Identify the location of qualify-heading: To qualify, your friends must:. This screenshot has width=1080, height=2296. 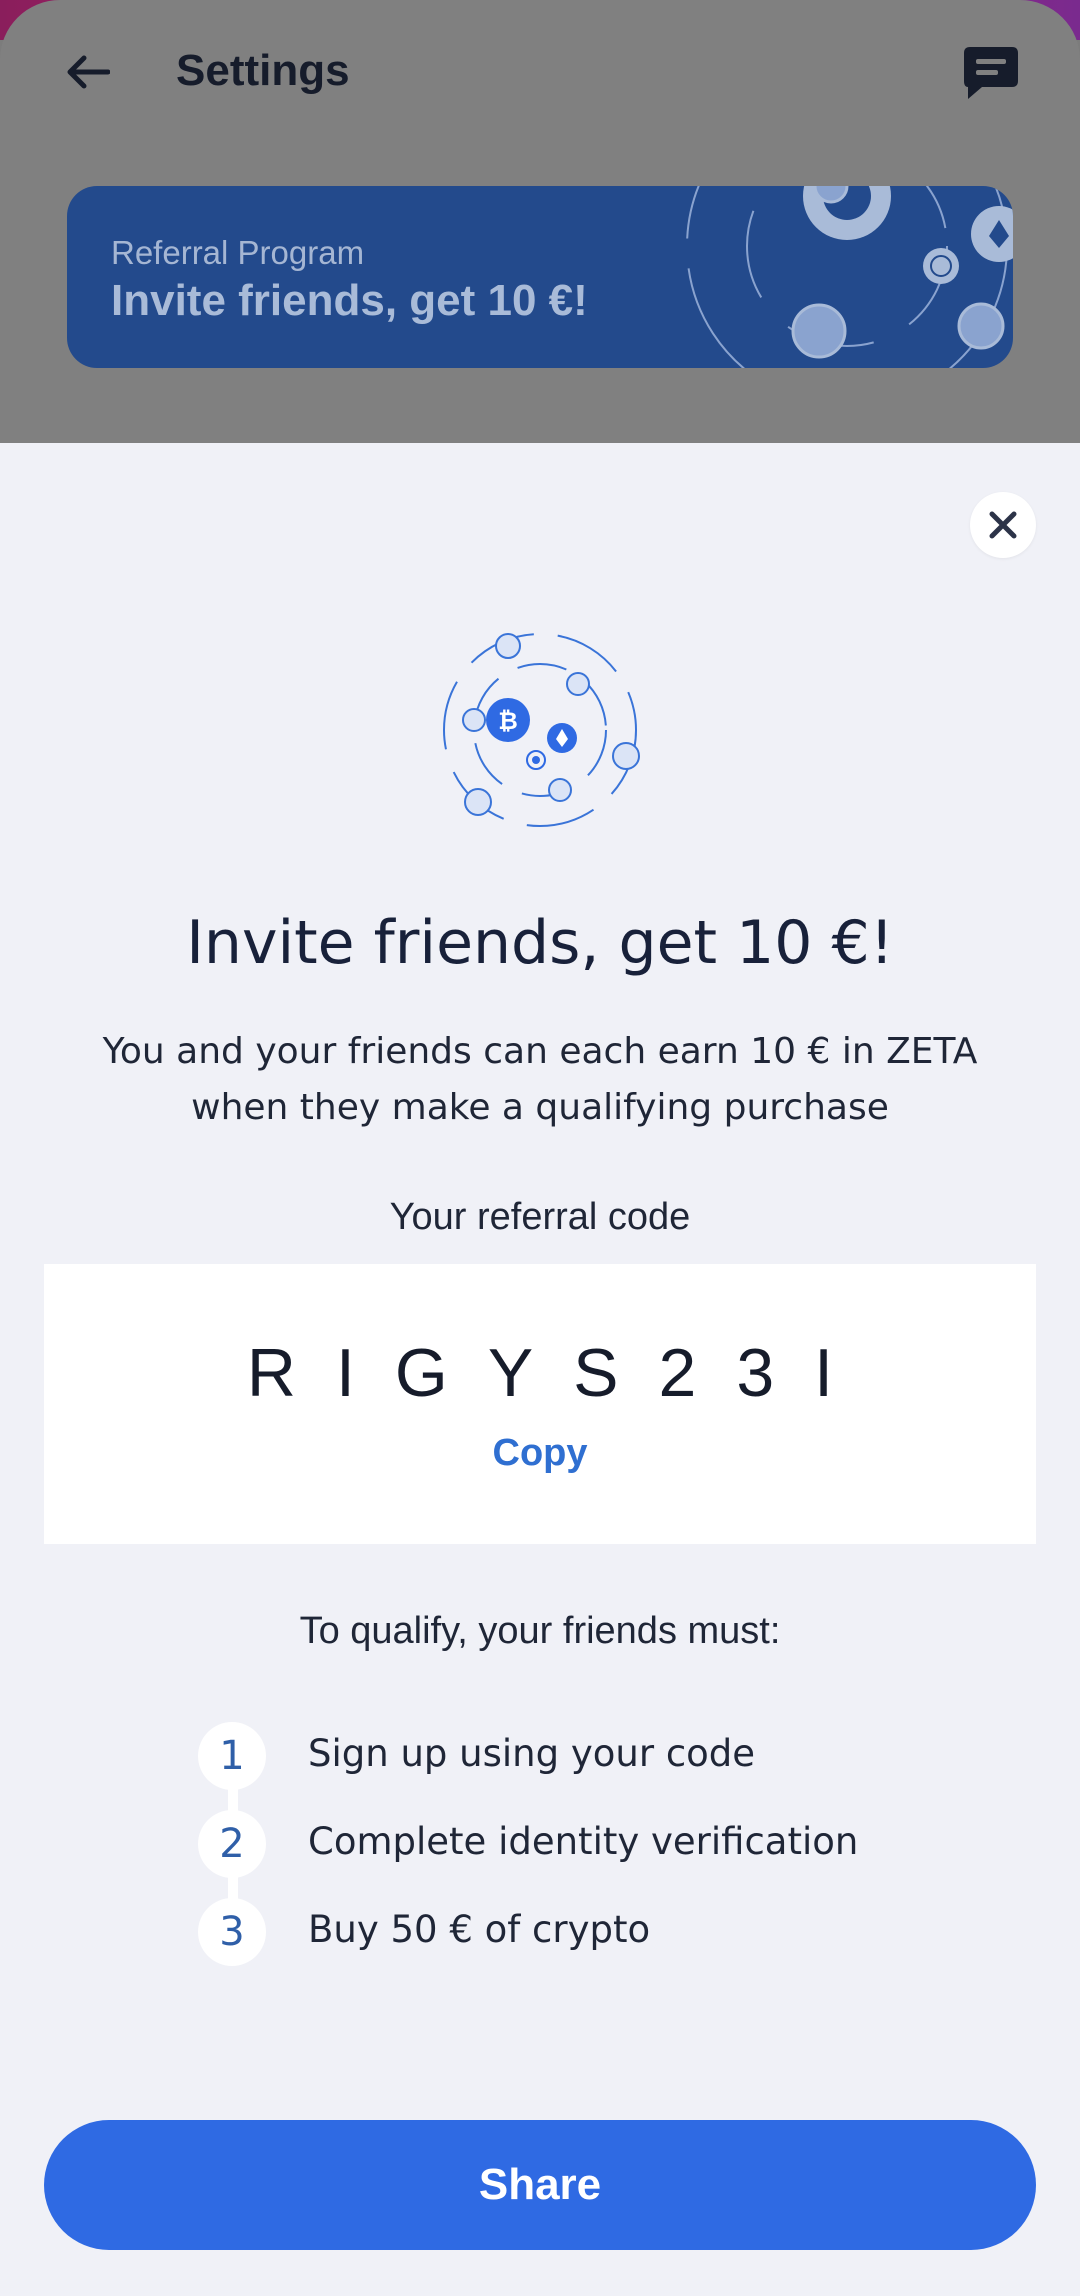
(540, 1631).